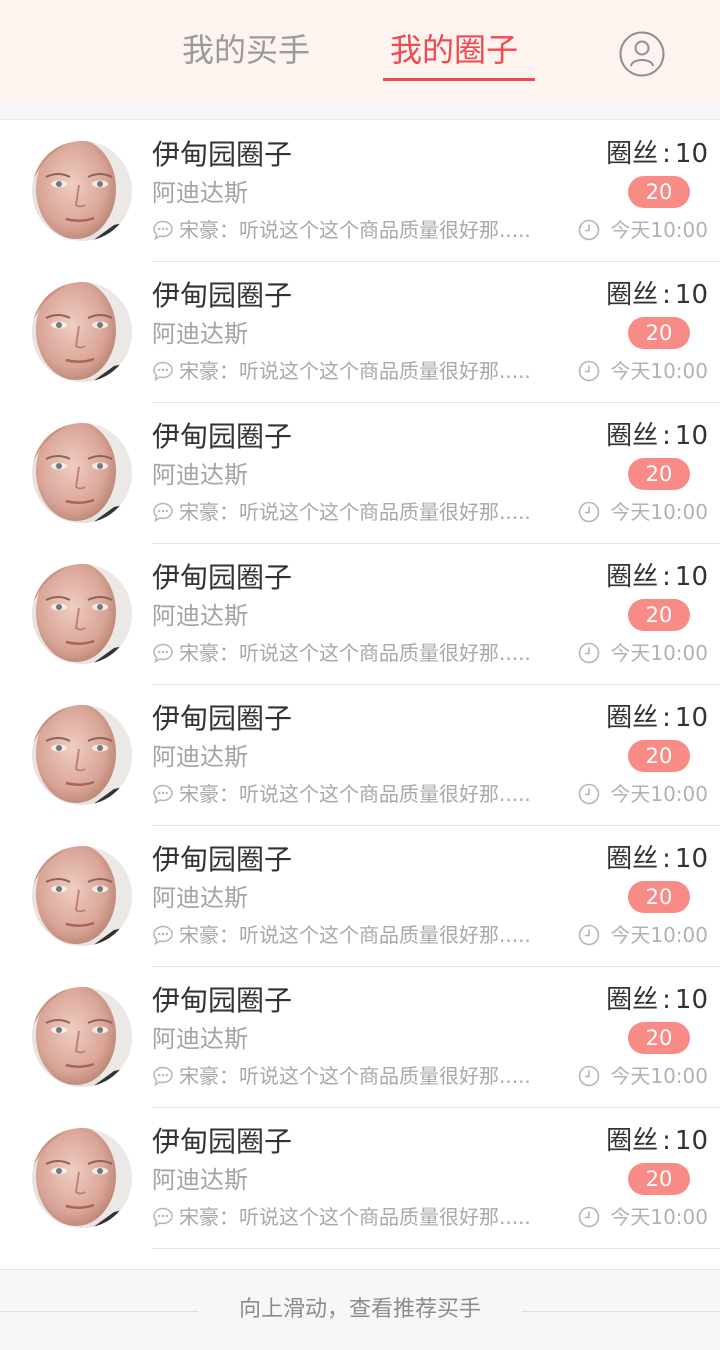  What do you see at coordinates (642, 54) in the screenshot?
I see `user-icon` at bounding box center [642, 54].